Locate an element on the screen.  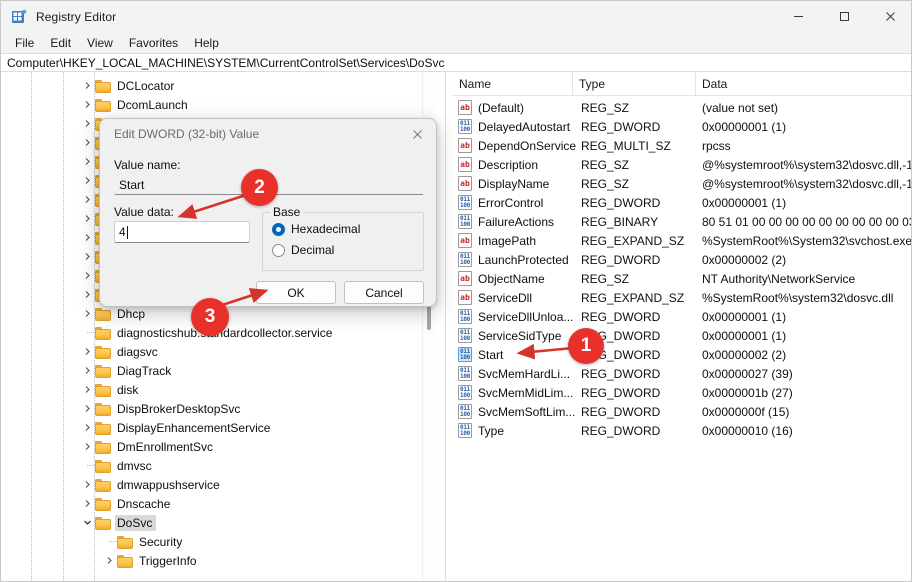
title-bar: Registry Editor is located at coordinates (456, 16).